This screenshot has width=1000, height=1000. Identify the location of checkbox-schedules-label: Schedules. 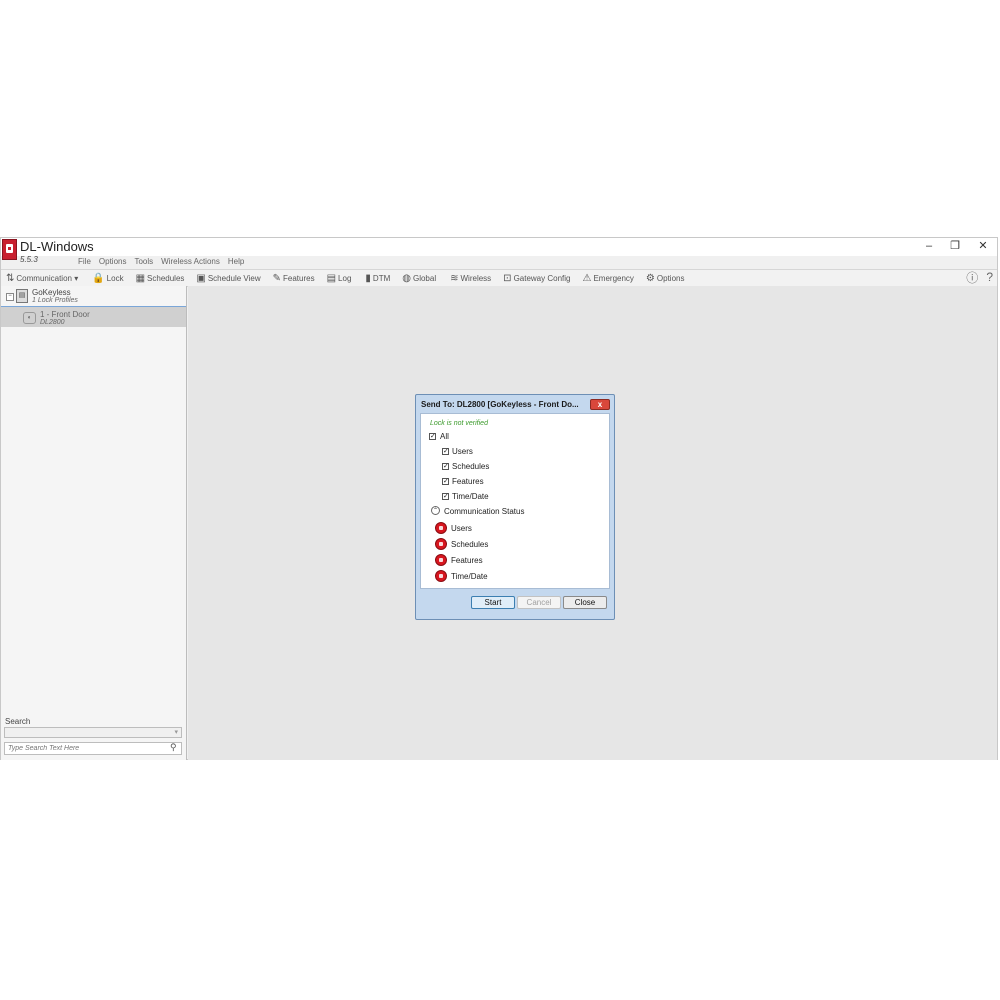
(471, 466).